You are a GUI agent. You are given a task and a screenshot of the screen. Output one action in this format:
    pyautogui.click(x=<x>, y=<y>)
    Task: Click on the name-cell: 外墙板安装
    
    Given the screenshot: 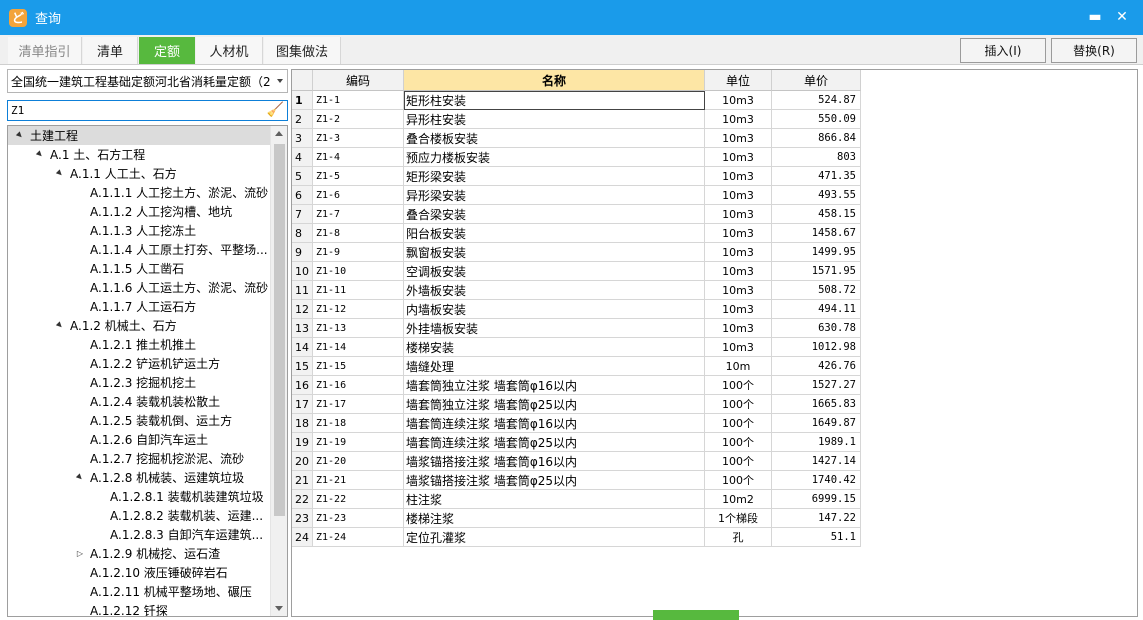 What is the action you would take?
    pyautogui.click(x=554, y=290)
    